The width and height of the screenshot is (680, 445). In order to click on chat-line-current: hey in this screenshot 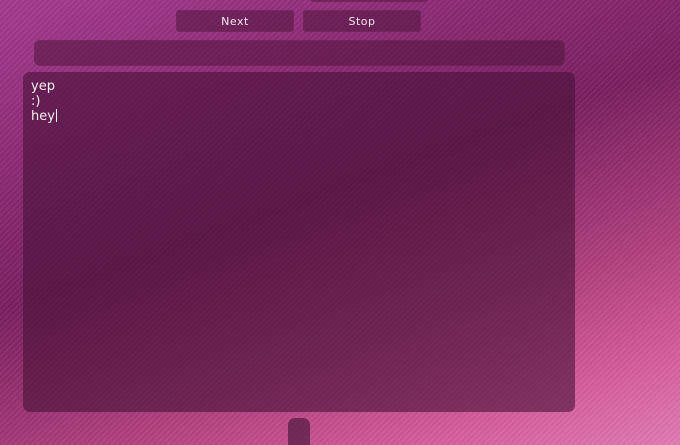, I will do `click(299, 116)`.